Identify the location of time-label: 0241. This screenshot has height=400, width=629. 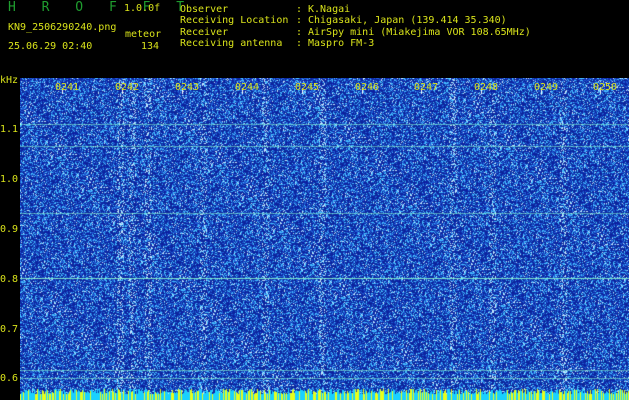
(67, 87).